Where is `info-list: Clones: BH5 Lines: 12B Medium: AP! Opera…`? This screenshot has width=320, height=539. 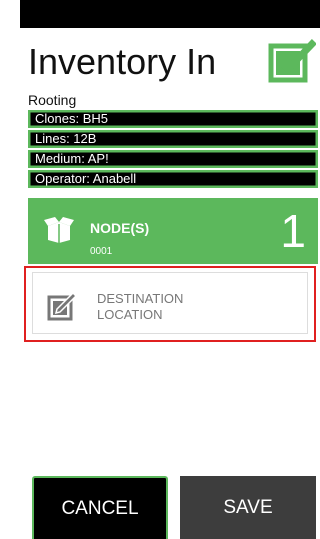 info-list: Clones: BH5 Lines: 12B Medium: AP! Opera… is located at coordinates (173, 149).